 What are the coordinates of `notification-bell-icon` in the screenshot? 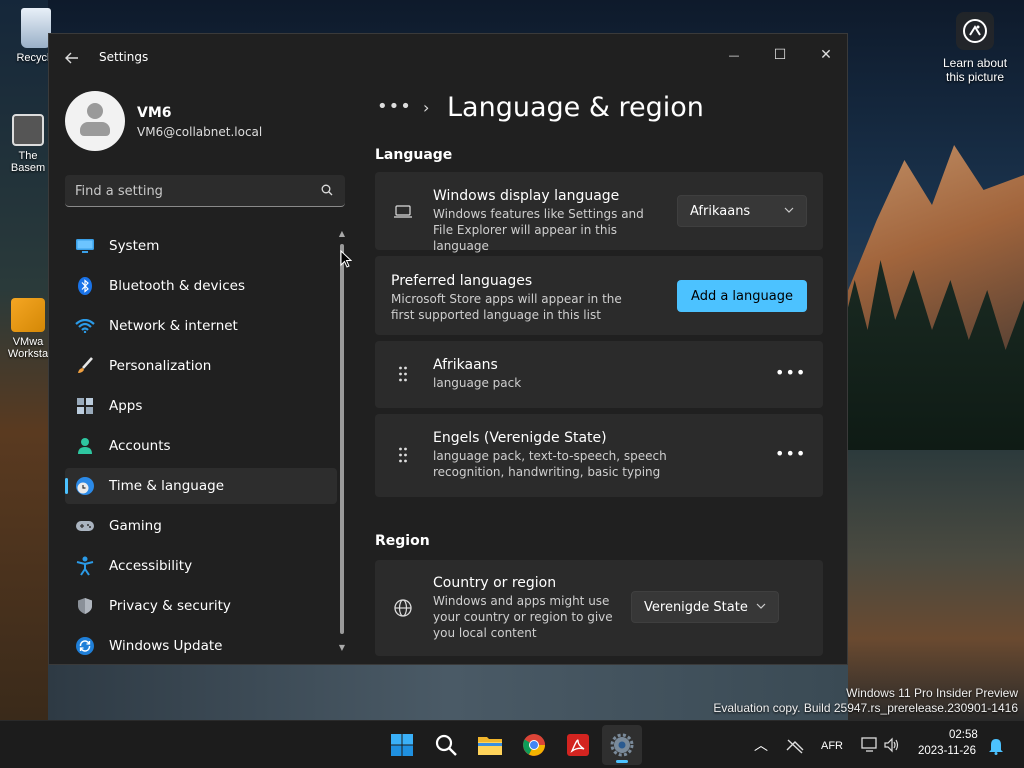 It's located at (996, 746).